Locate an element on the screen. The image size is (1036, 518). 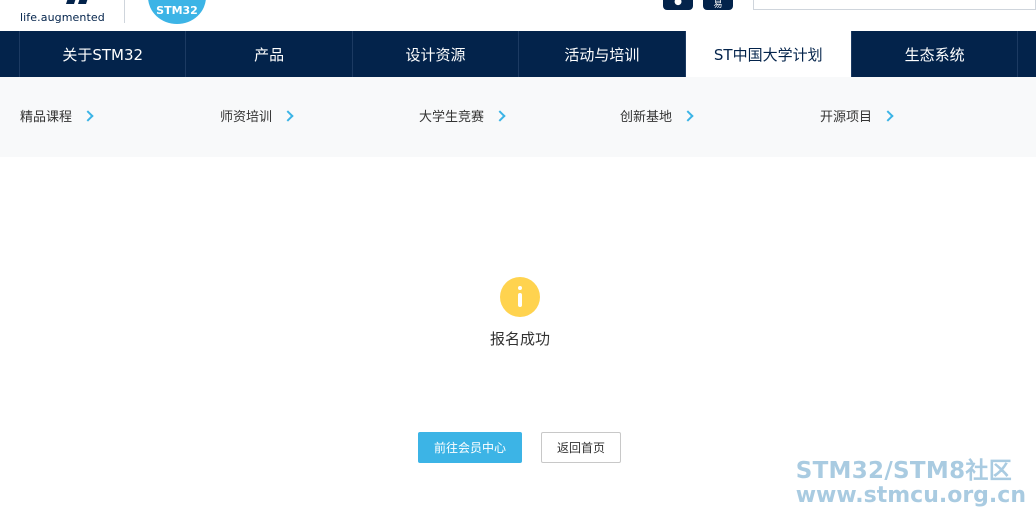
nav-item-label: 关于STM32 is located at coordinates (103, 54).